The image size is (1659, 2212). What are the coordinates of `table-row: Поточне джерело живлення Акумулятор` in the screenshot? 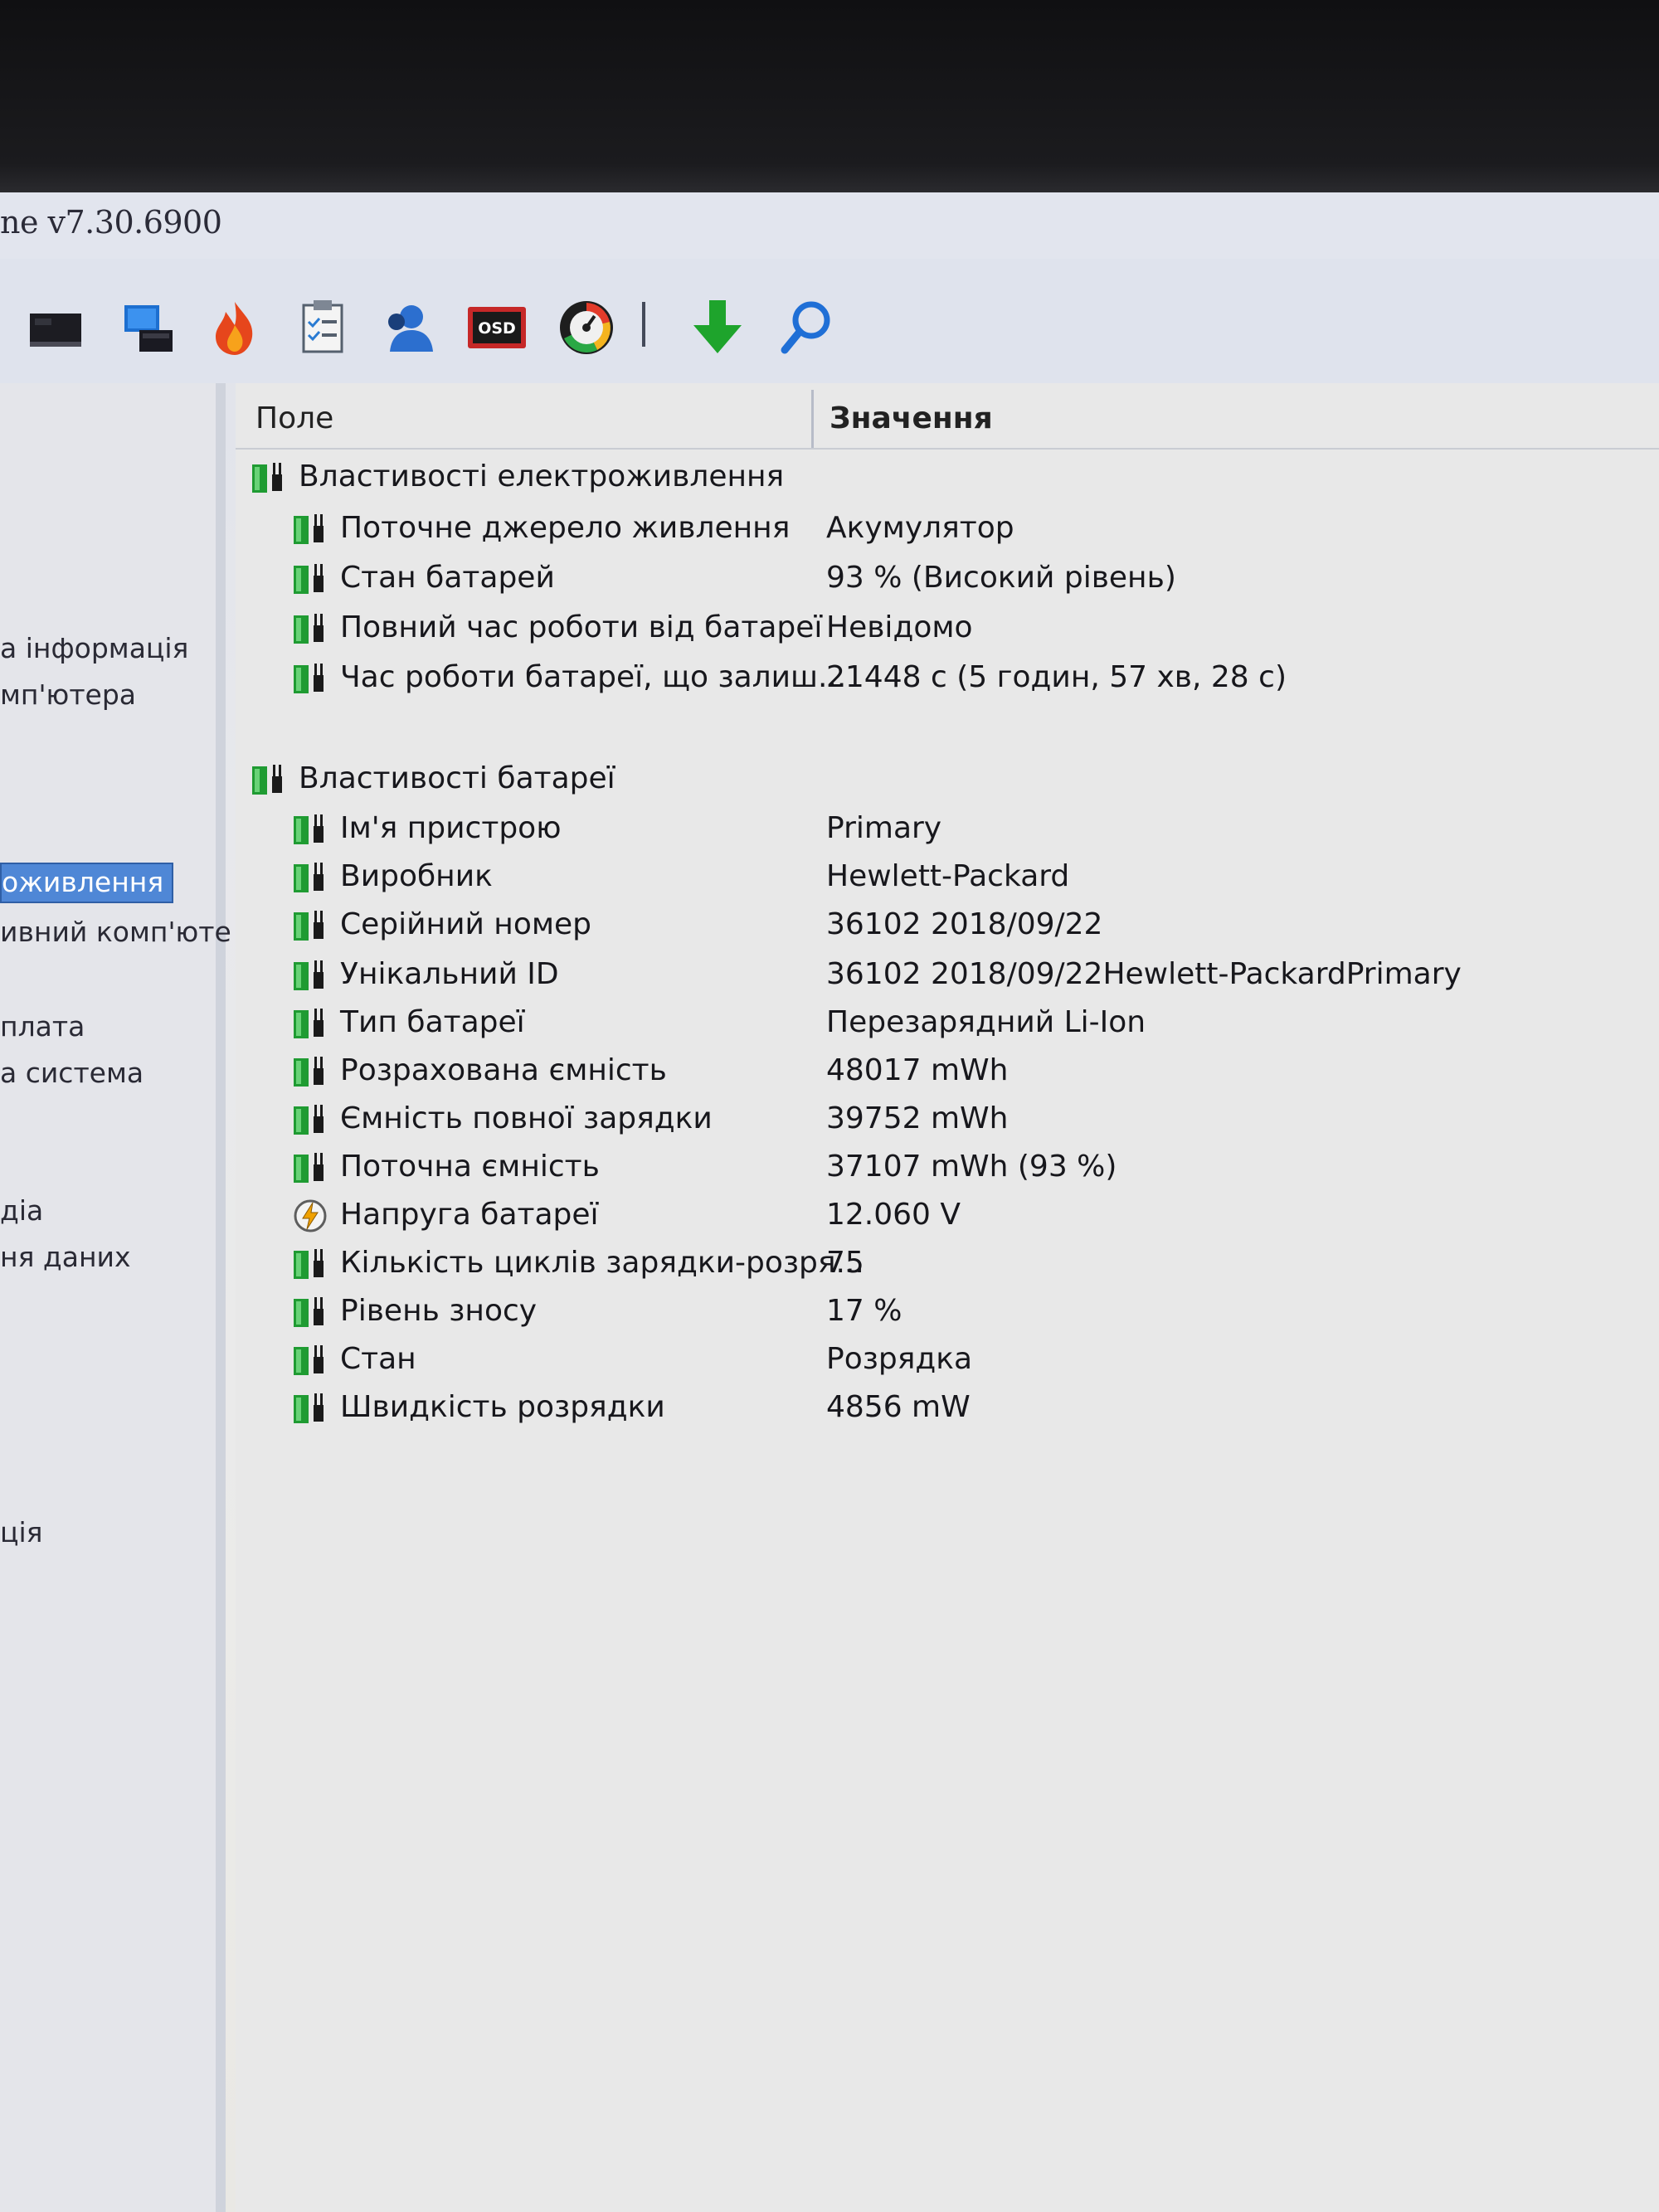 It's located at (947, 529).